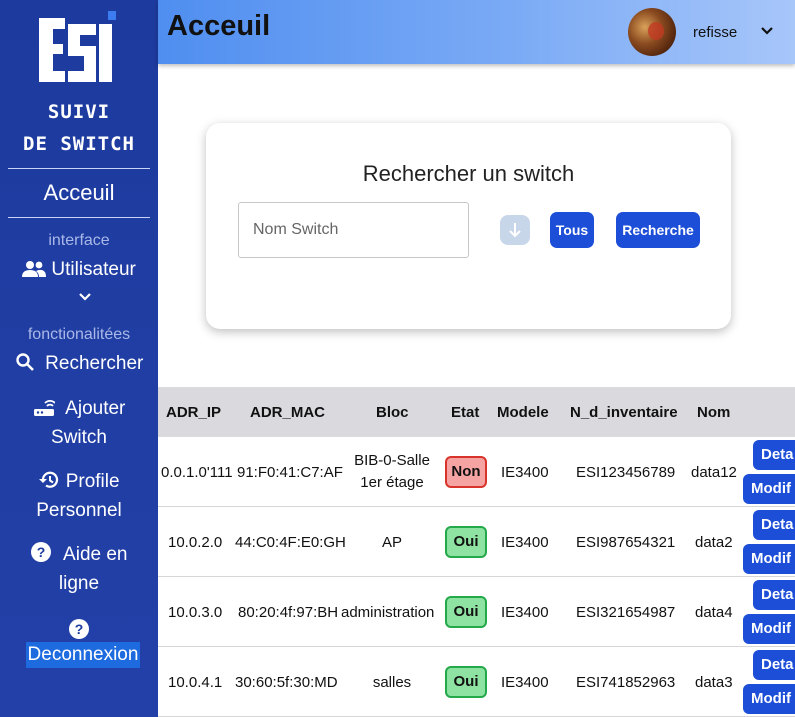  I want to click on cell-ip: 0.0.1.0'111, so click(197, 472).